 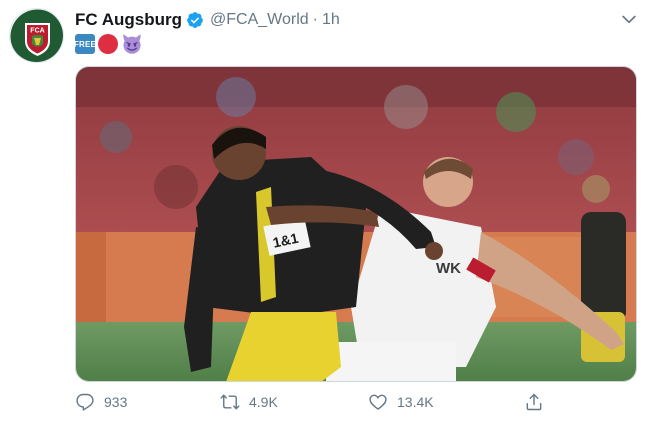 What do you see at coordinates (230, 402) in the screenshot?
I see `retweet-icon` at bounding box center [230, 402].